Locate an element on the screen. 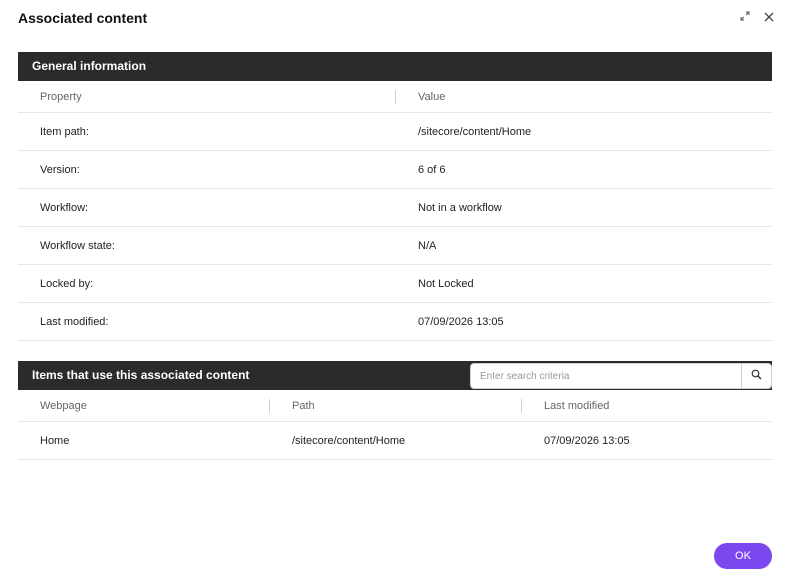 Image resolution: width=788 pixels, height=579 pixels. property-value: 6 of 6 is located at coordinates (432, 169).